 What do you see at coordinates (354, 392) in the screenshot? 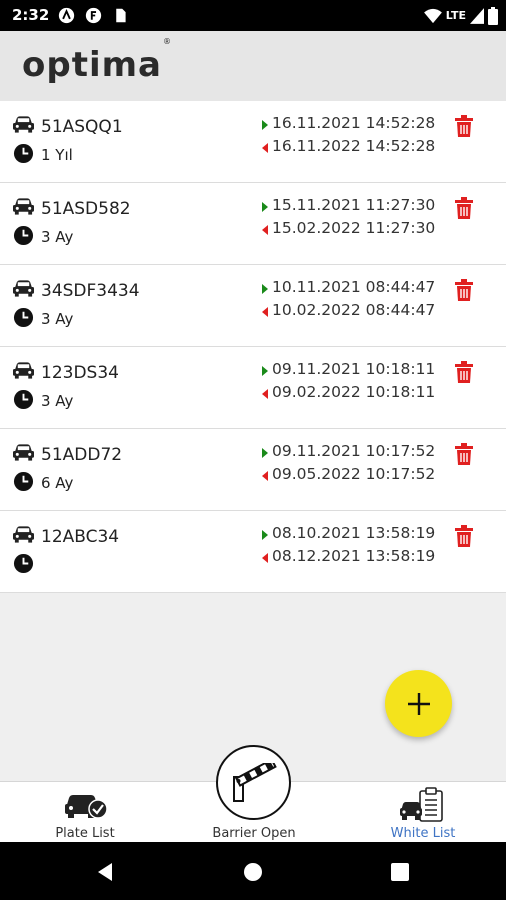
I see `end-date: 09.02.2022 10:18:11` at bounding box center [354, 392].